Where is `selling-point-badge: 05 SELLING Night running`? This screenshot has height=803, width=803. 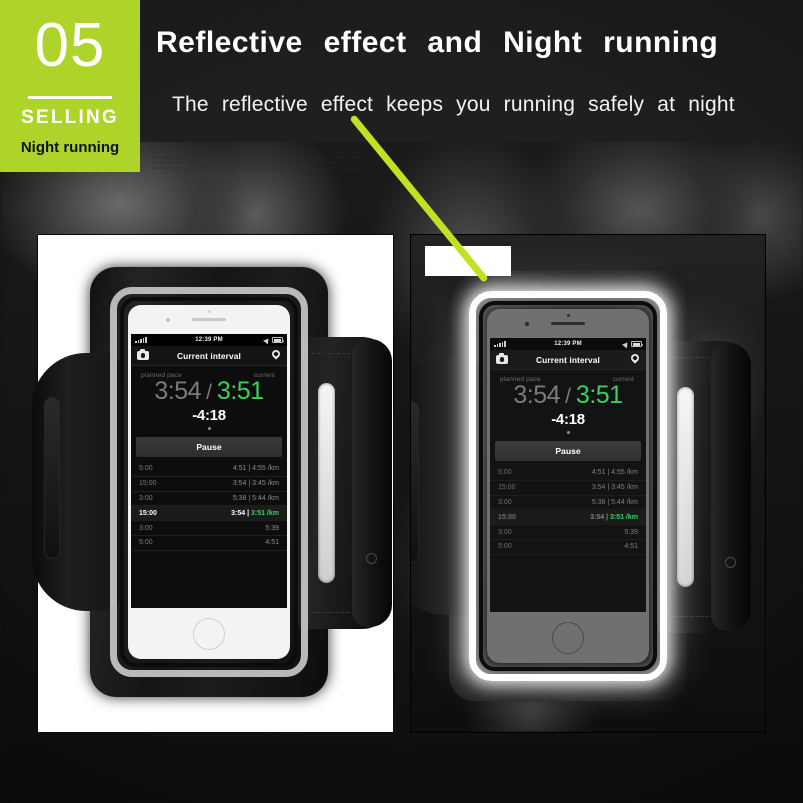
selling-point-badge: 05 SELLING Night running is located at coordinates (70, 86).